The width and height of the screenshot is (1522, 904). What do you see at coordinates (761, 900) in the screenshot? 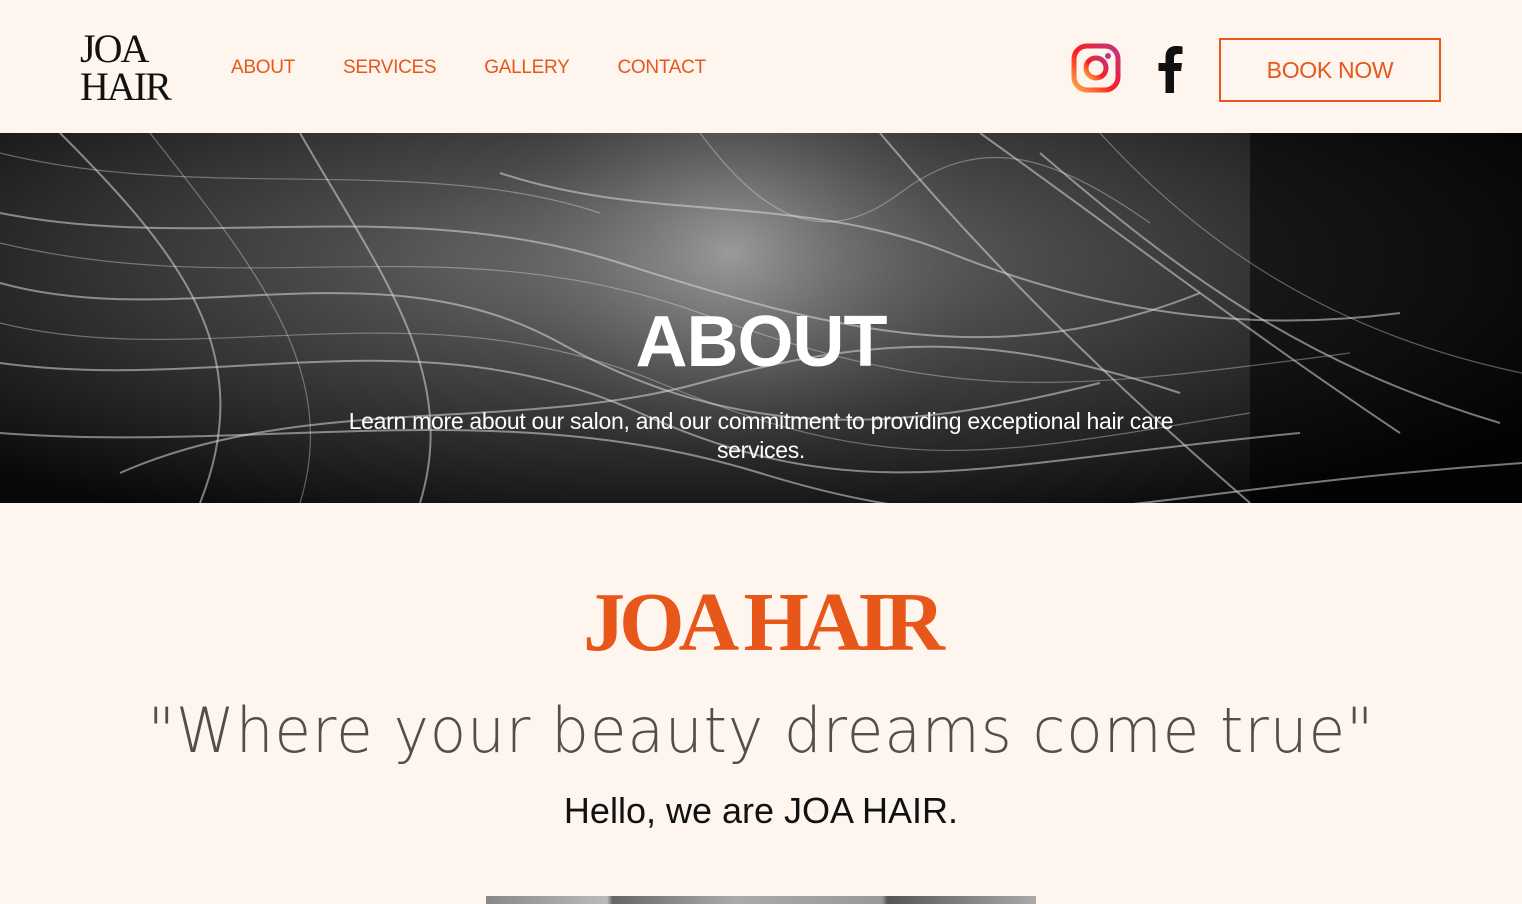
I see `salon-image` at bounding box center [761, 900].